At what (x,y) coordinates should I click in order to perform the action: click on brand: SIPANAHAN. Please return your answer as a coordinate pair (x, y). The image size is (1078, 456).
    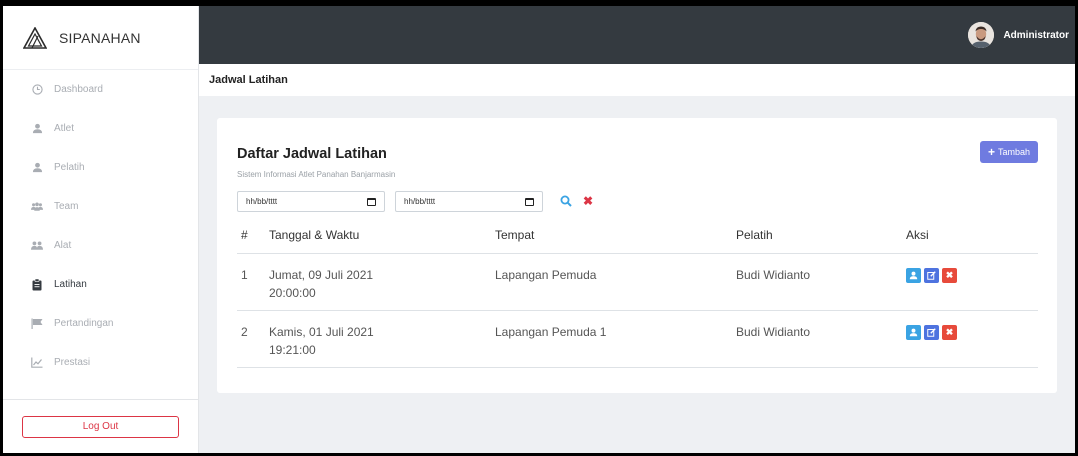
    Looking at the image, I should click on (100, 38).